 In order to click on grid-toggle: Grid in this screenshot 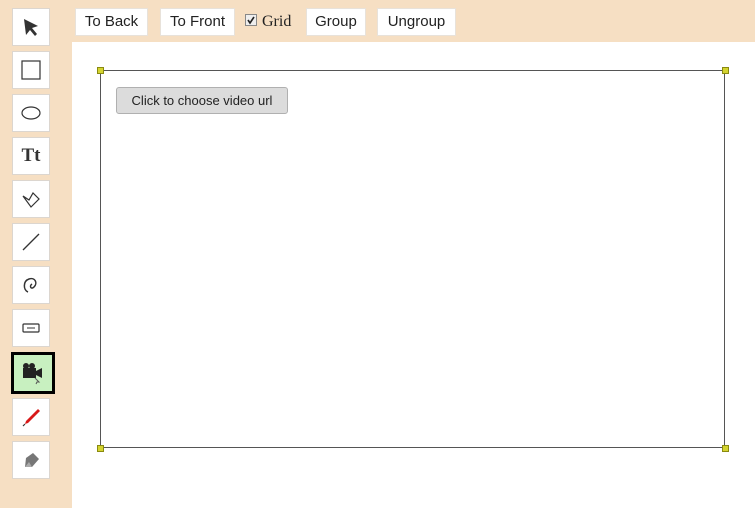, I will do `click(268, 22)`.